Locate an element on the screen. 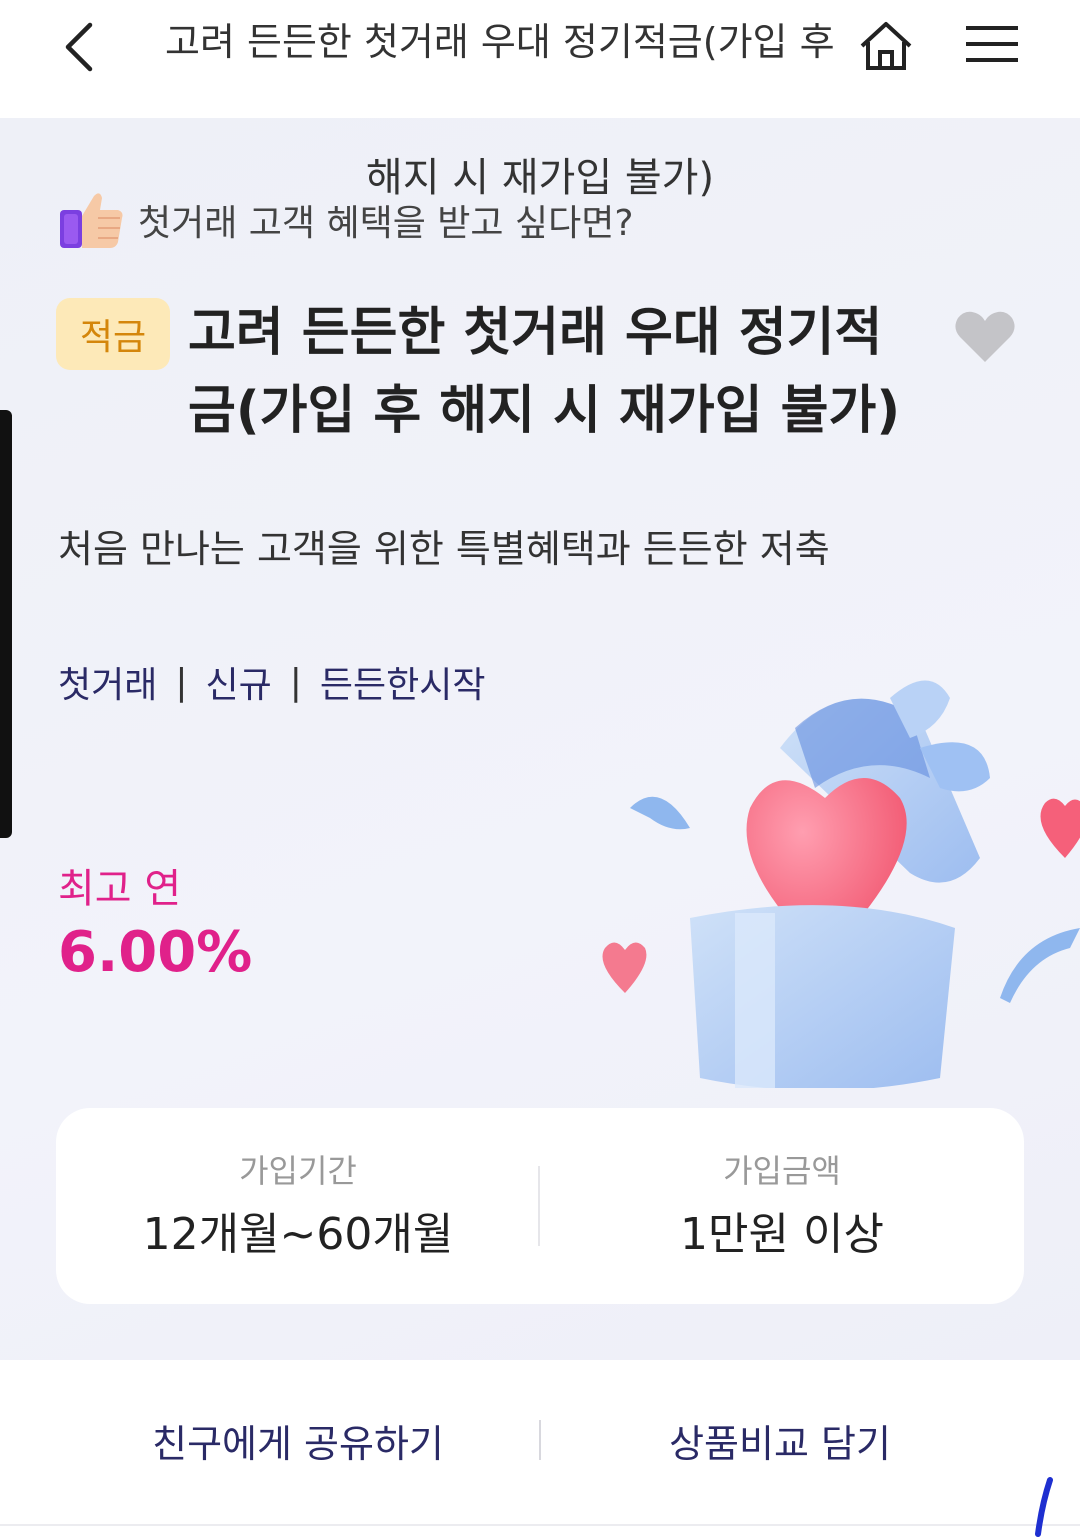 The height and width of the screenshot is (1537, 1080). product-description: 처음 만나는 고객을 위한 특별혜택과 든든한 저축 is located at coordinates (444, 549).